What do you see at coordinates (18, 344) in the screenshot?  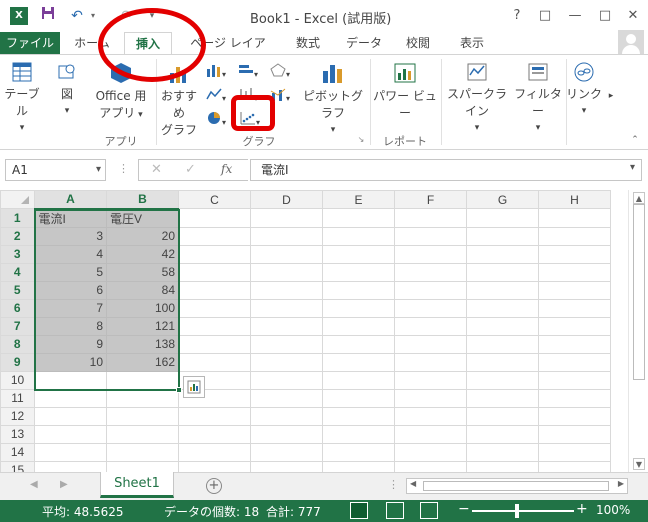 I see `row-header: 8` at bounding box center [18, 344].